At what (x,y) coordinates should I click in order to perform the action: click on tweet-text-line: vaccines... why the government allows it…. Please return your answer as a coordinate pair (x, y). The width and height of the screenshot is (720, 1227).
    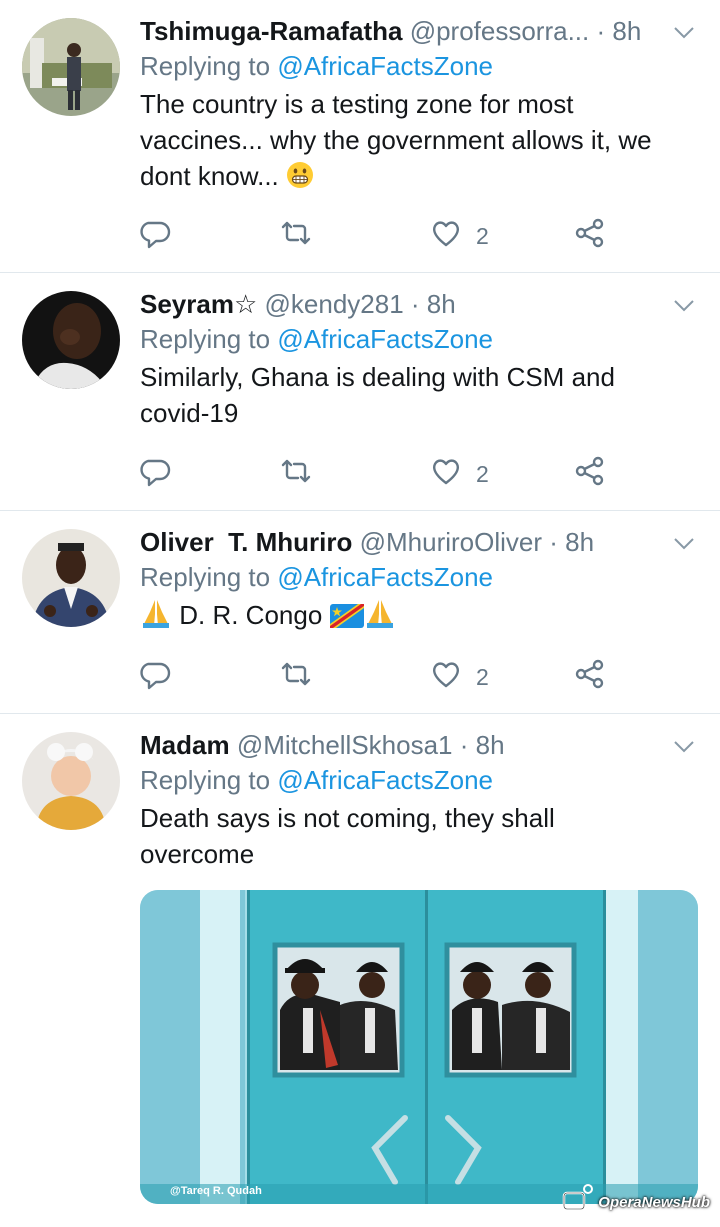
    Looking at the image, I should click on (396, 140).